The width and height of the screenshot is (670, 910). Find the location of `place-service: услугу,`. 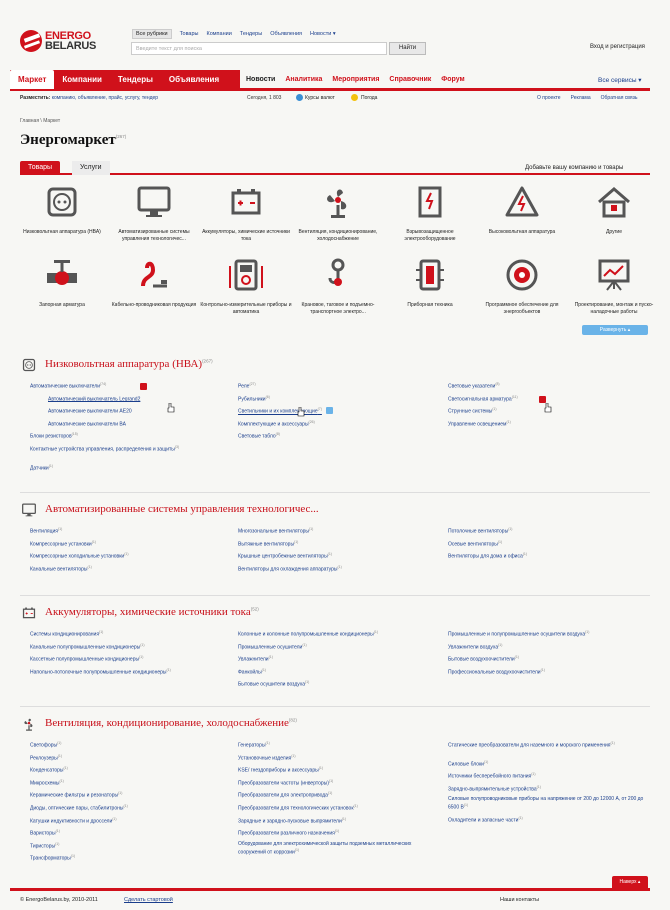

place-service: услугу, is located at coordinates (133, 98).